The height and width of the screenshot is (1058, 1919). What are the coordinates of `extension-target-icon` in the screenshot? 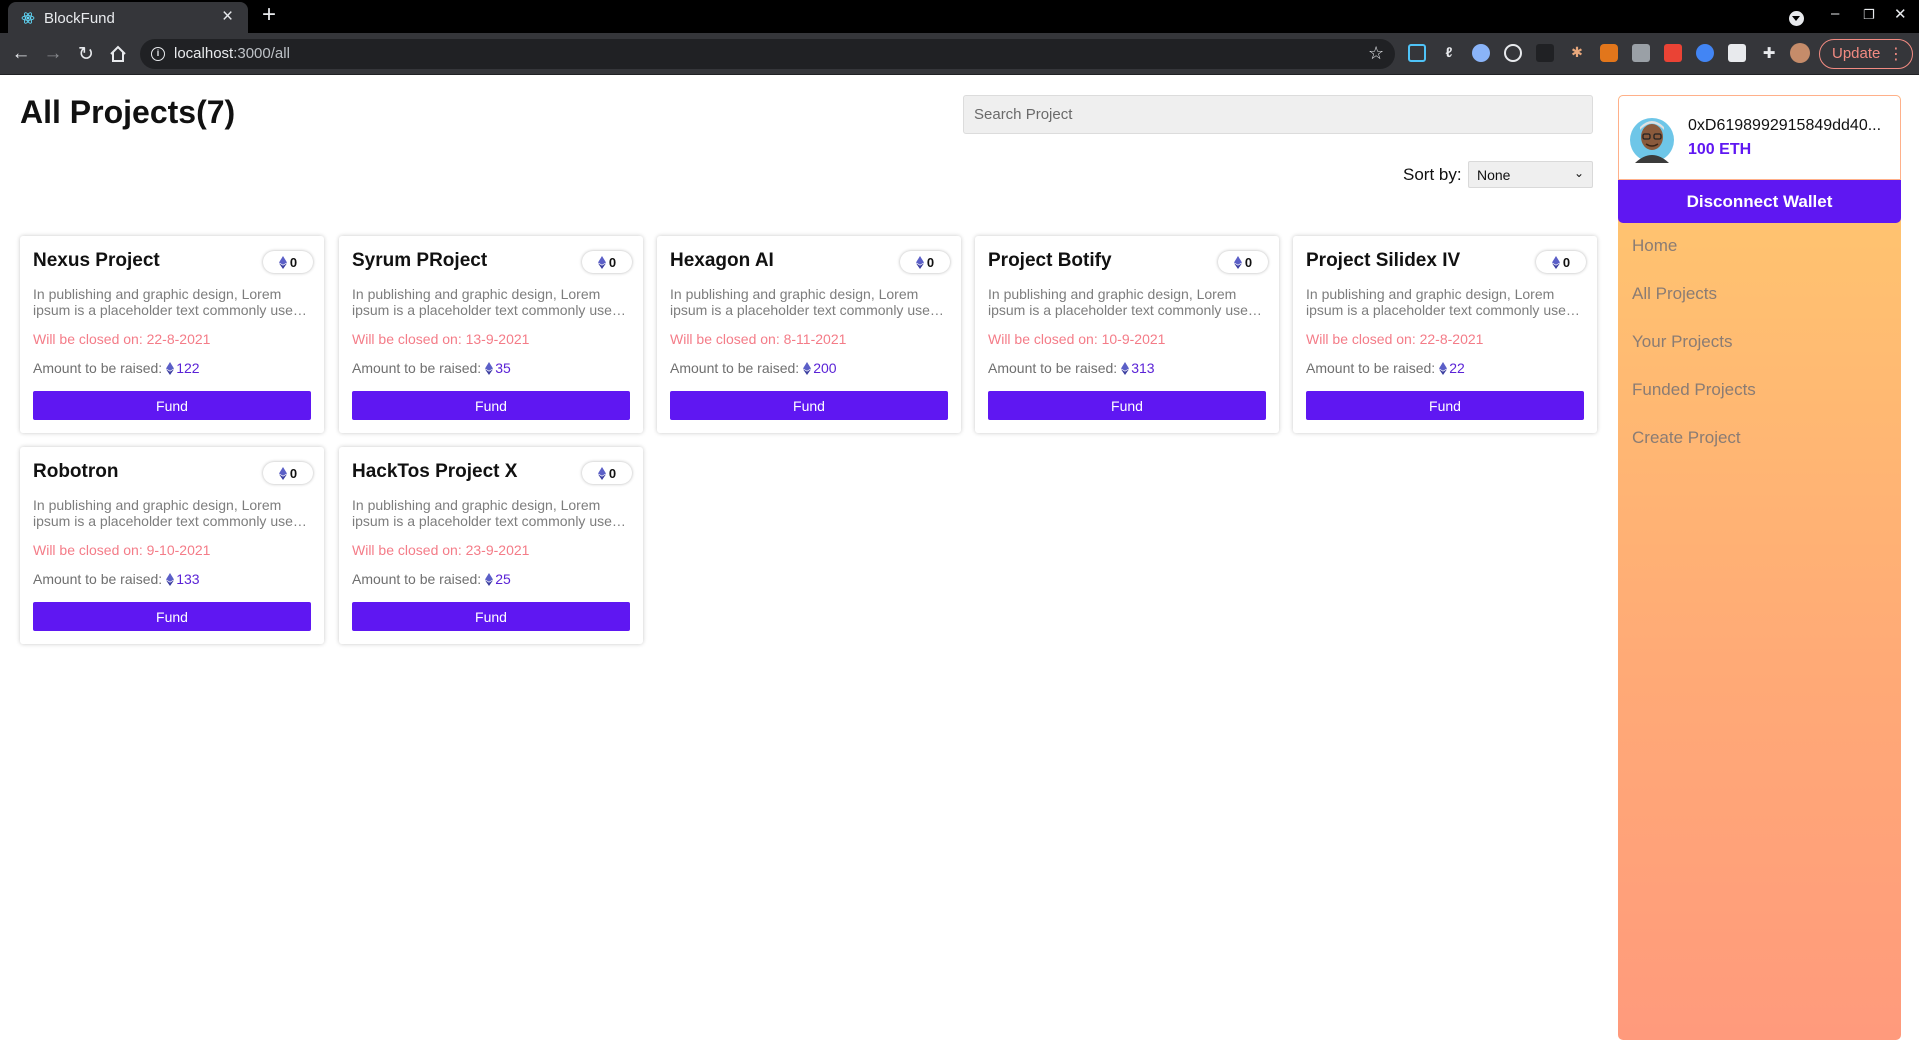 It's located at (1513, 53).